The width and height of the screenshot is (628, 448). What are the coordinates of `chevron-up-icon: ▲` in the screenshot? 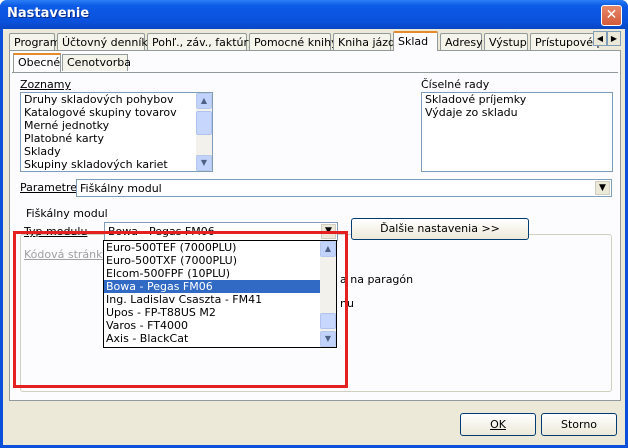 It's located at (204, 100).